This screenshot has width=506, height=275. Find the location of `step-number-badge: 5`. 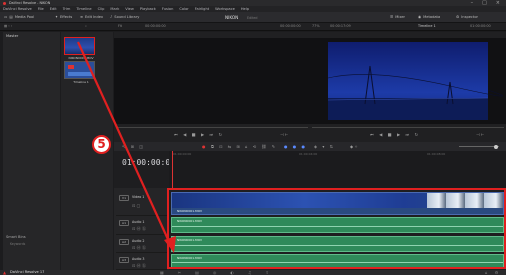

step-number-badge: 5 is located at coordinates (101, 144).